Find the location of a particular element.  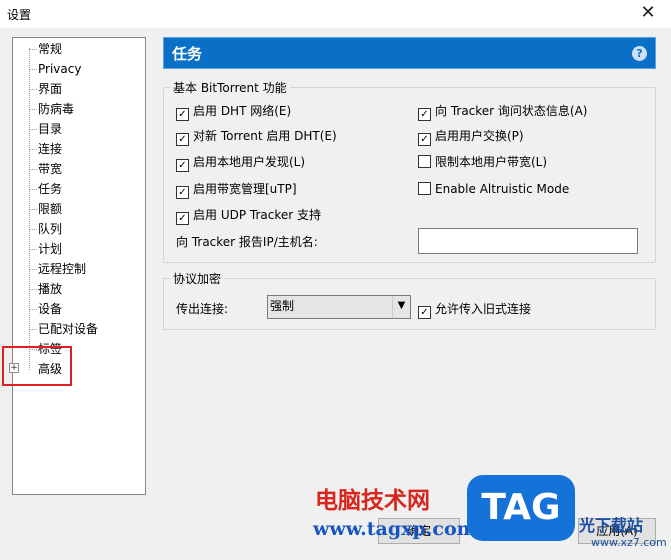

sidebar-item-quota: 限额 is located at coordinates (50, 209).